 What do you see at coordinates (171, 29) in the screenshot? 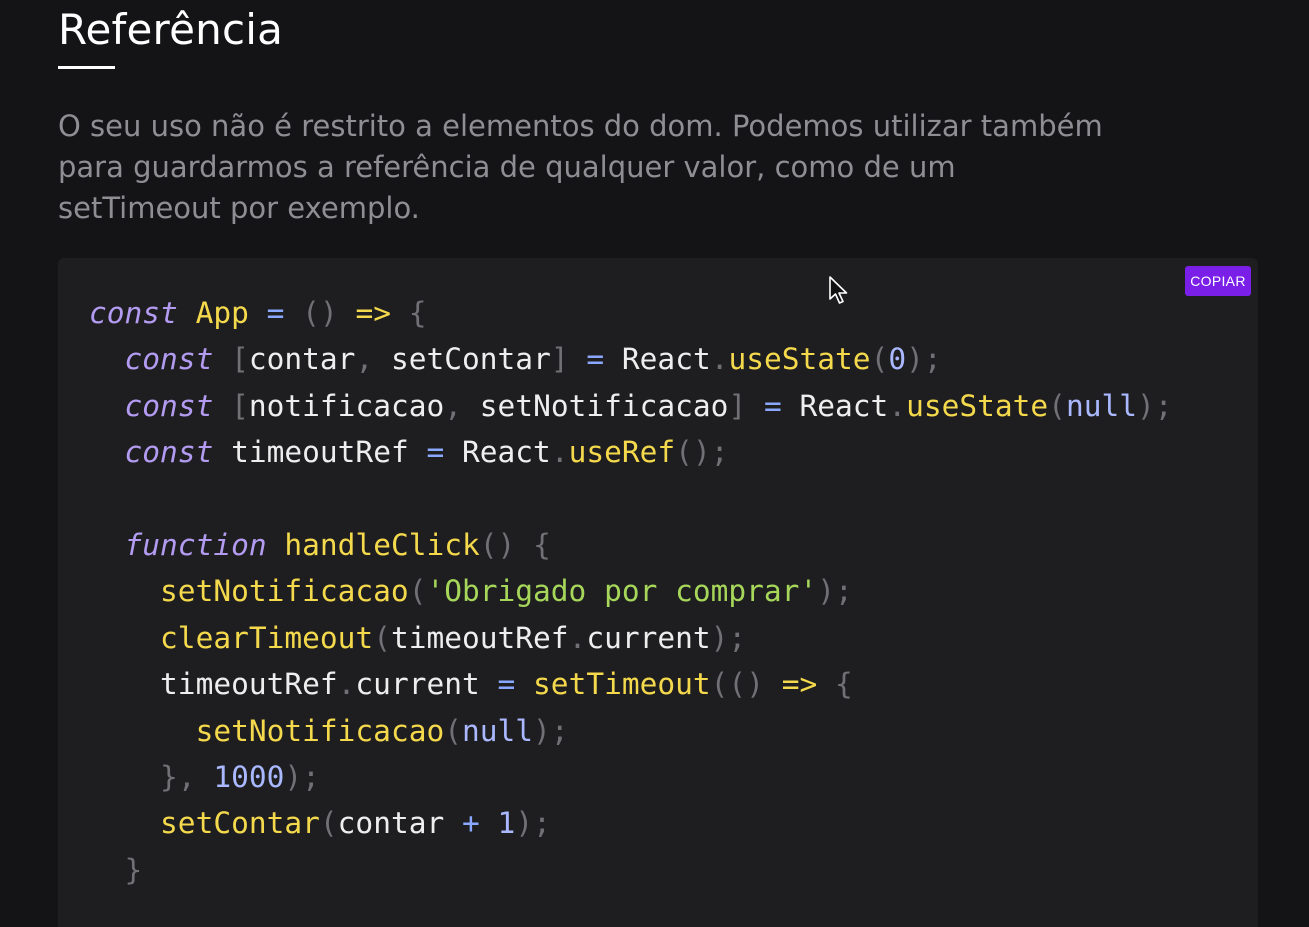
I see `section-title: Referência` at bounding box center [171, 29].